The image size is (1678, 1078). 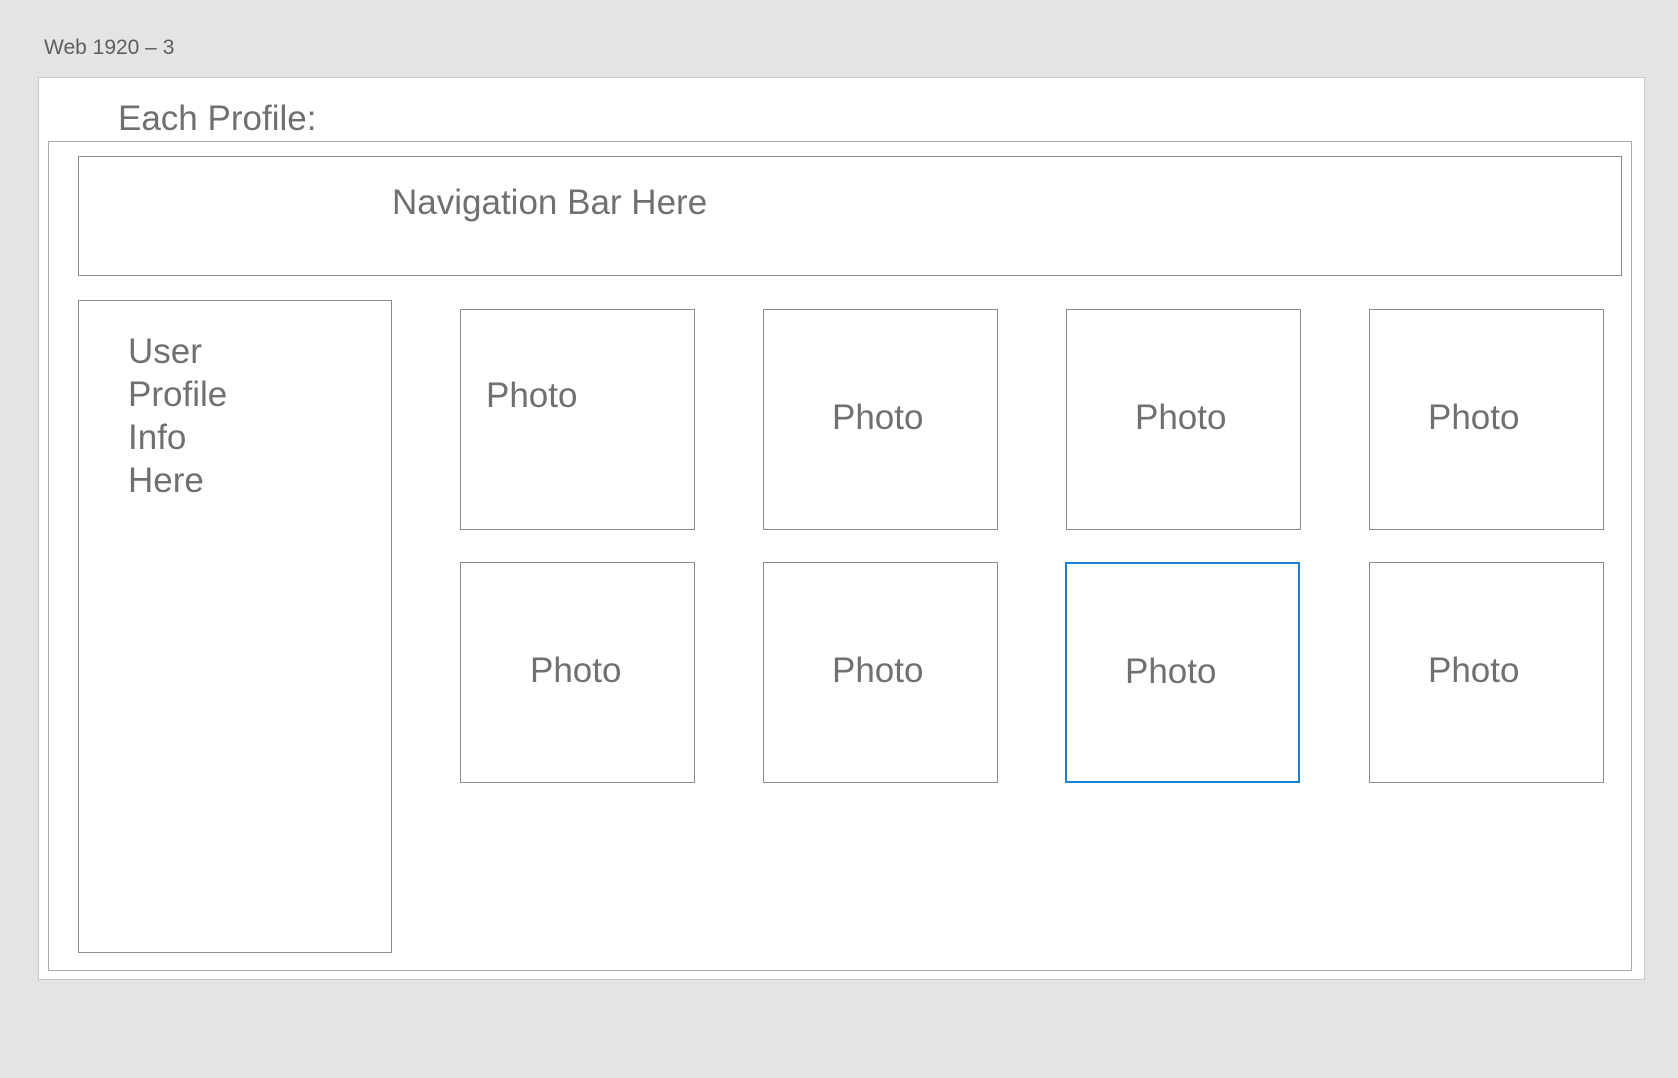 I want to click on photo-placeholder-8: Photo, so click(x=1486, y=672).